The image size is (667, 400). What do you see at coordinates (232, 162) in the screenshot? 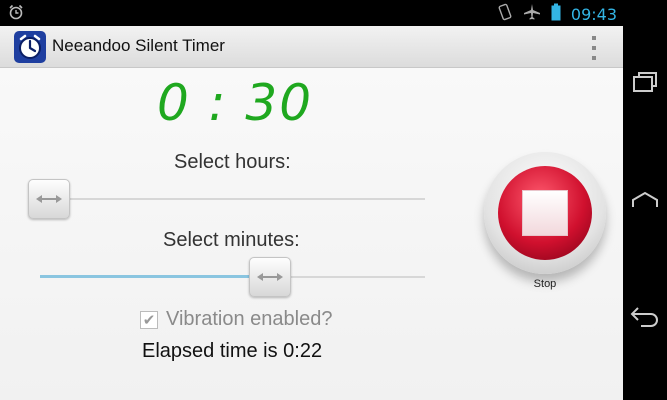
I see `hours-label: Select hours:` at bounding box center [232, 162].